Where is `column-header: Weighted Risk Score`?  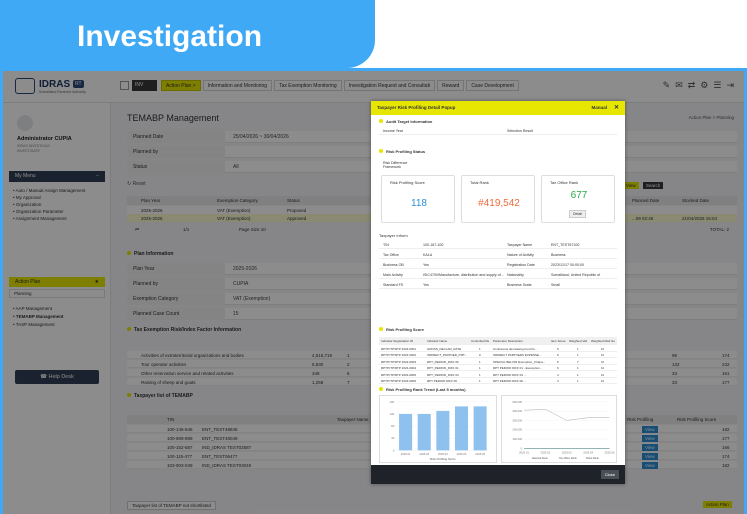 column-header: Weighted Risk Score is located at coordinates (603, 340).